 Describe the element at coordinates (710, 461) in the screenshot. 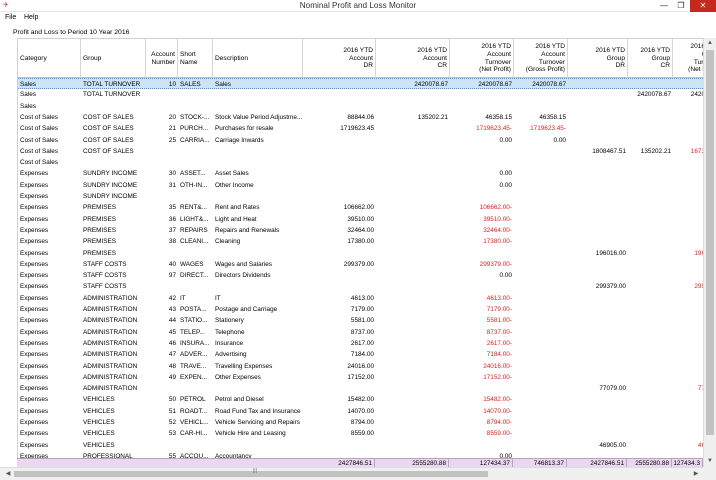

I see `scroll-down-icon: ▼` at that location.